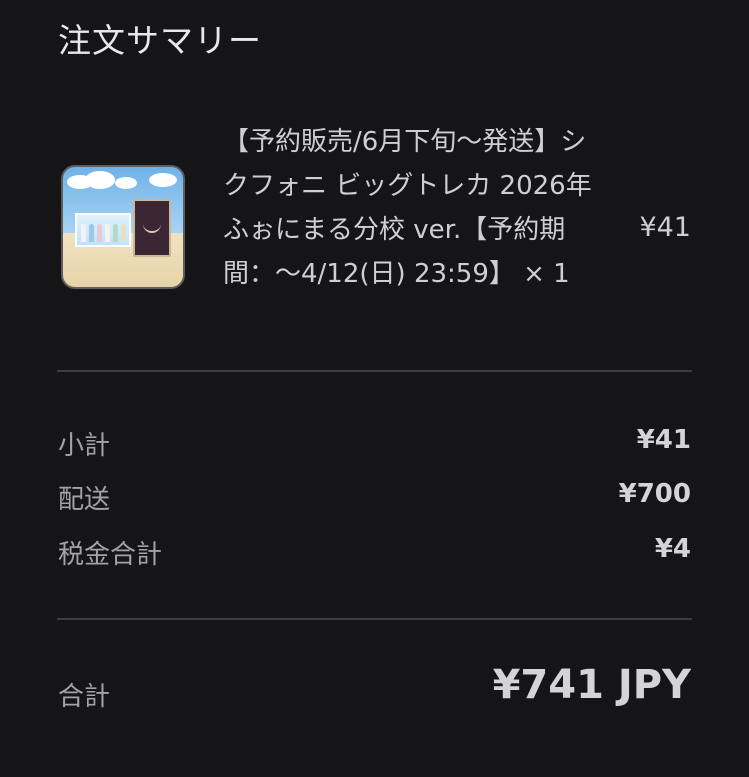 This screenshot has height=777, width=749. Describe the element at coordinates (152, 228) in the screenshot. I see `trading-card-back` at that location.